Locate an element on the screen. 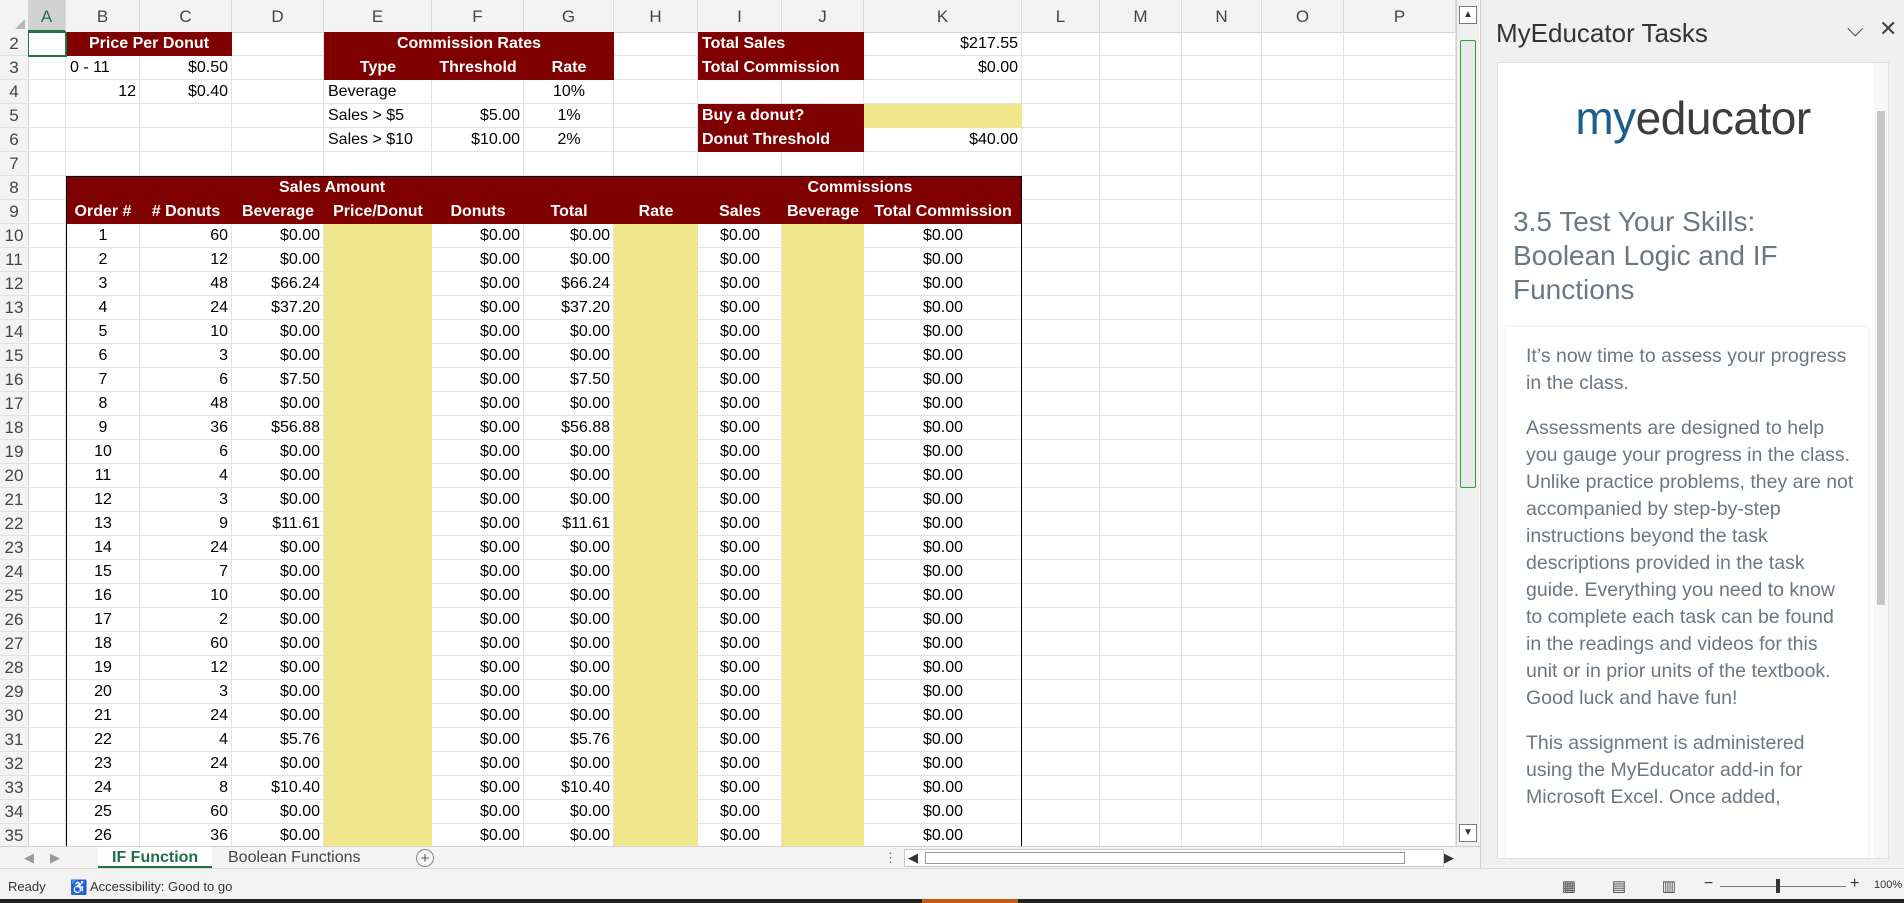 The height and width of the screenshot is (903, 1904). row-header: 30 is located at coordinates (14, 716).